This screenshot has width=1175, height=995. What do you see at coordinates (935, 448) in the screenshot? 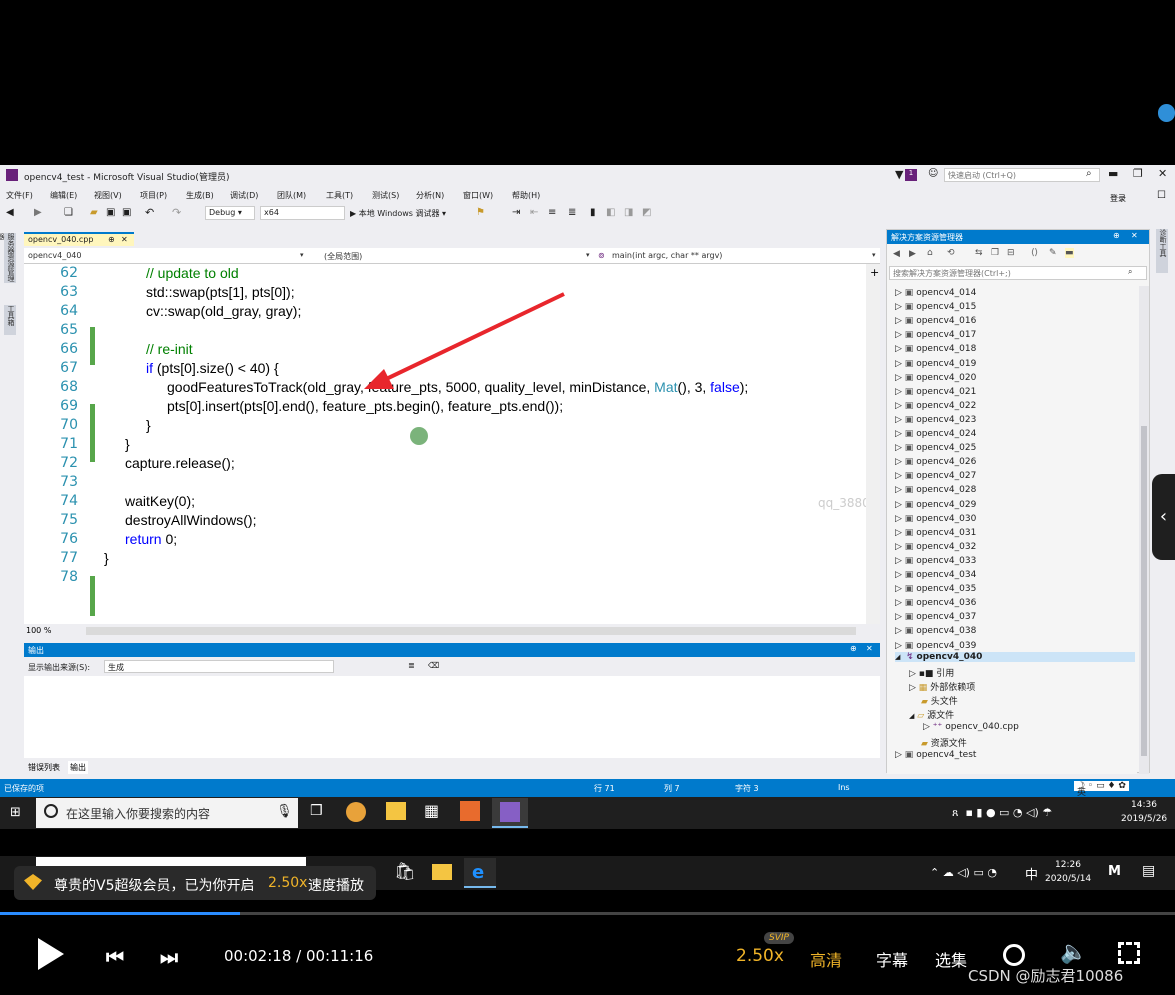
I see `tree-project: ▷ ▣ opencv4_025` at bounding box center [935, 448].